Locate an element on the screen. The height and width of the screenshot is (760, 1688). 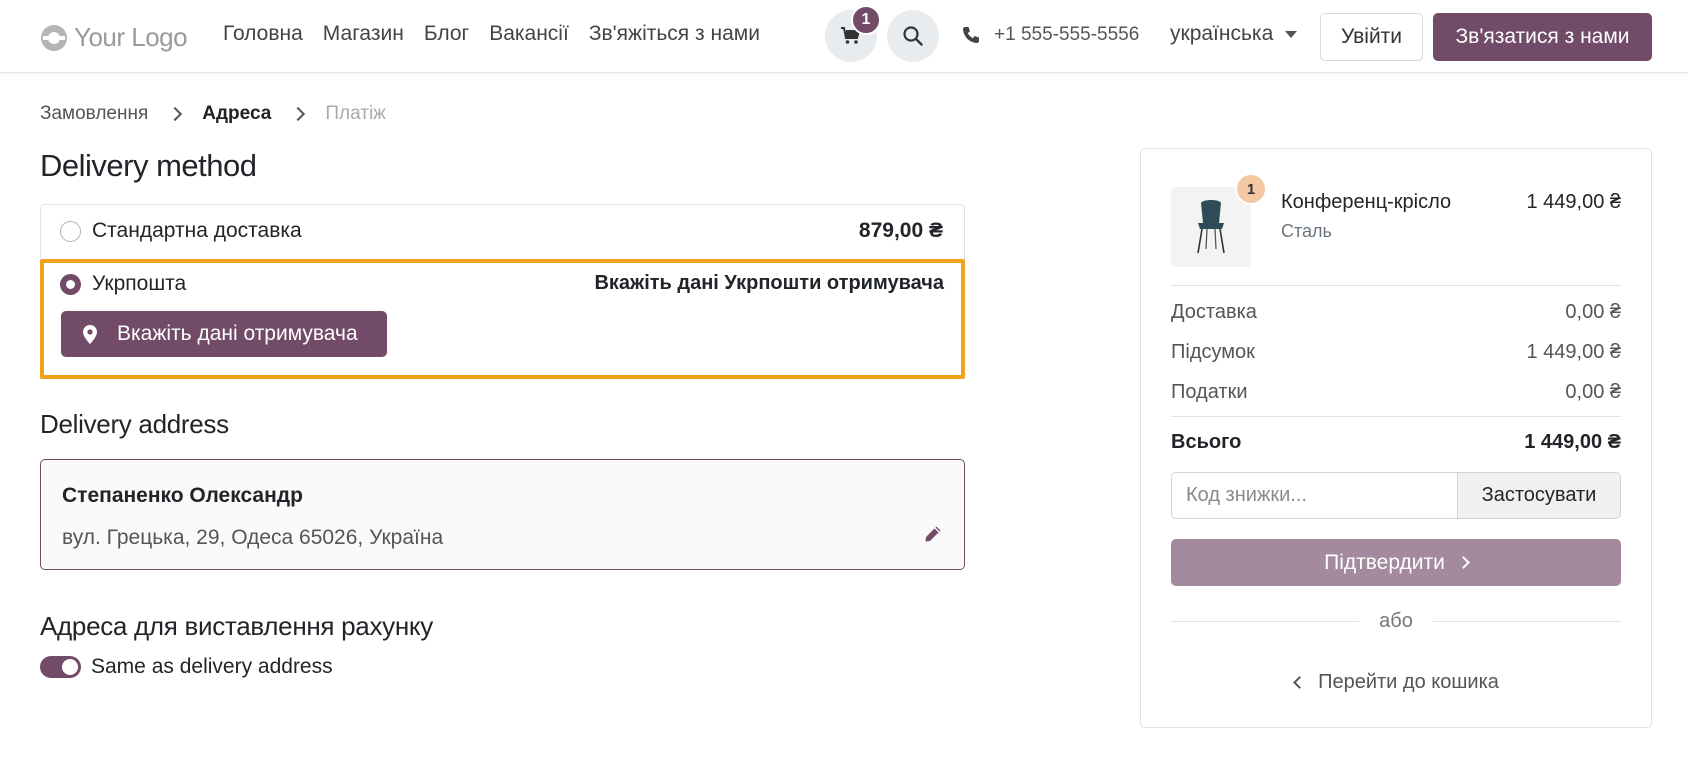
language-select: українська is located at coordinates (1234, 34).